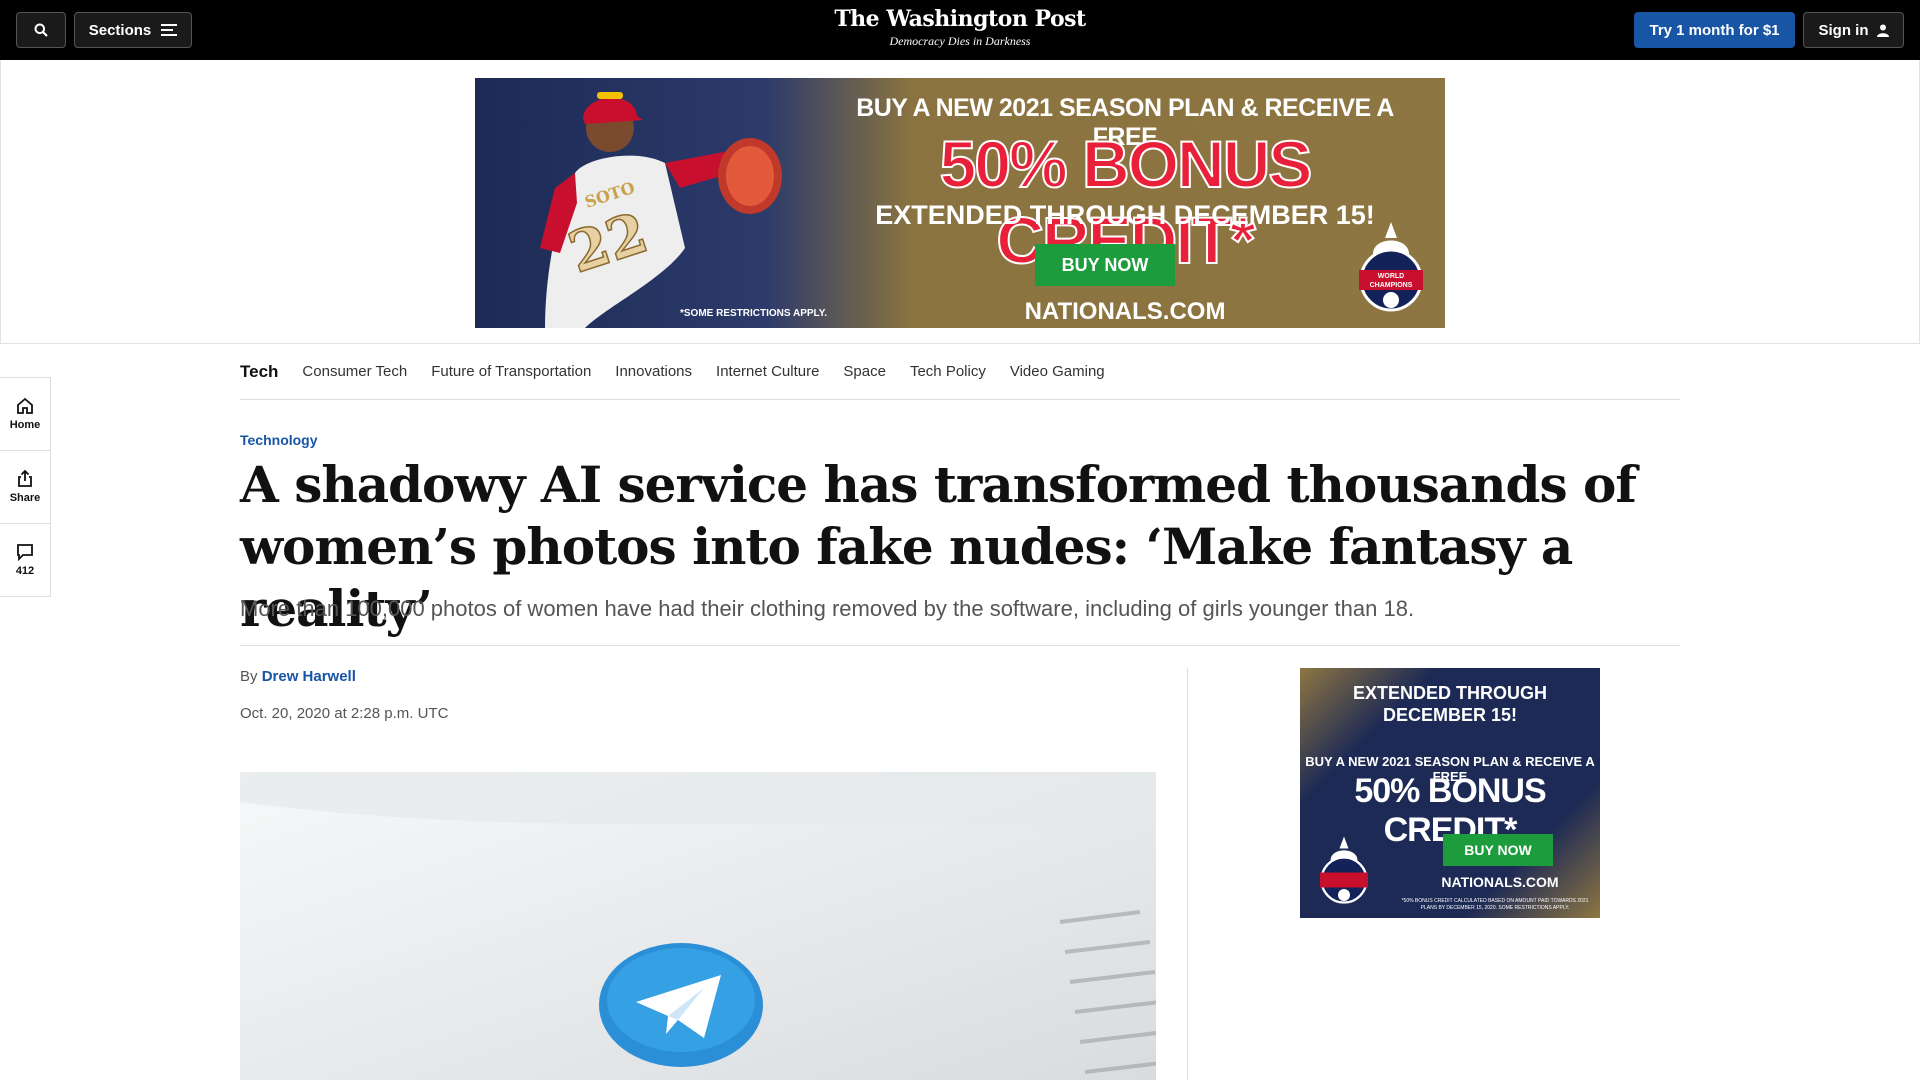  What do you see at coordinates (1344, 870) in the screenshot?
I see `world-champions-badge-icon` at bounding box center [1344, 870].